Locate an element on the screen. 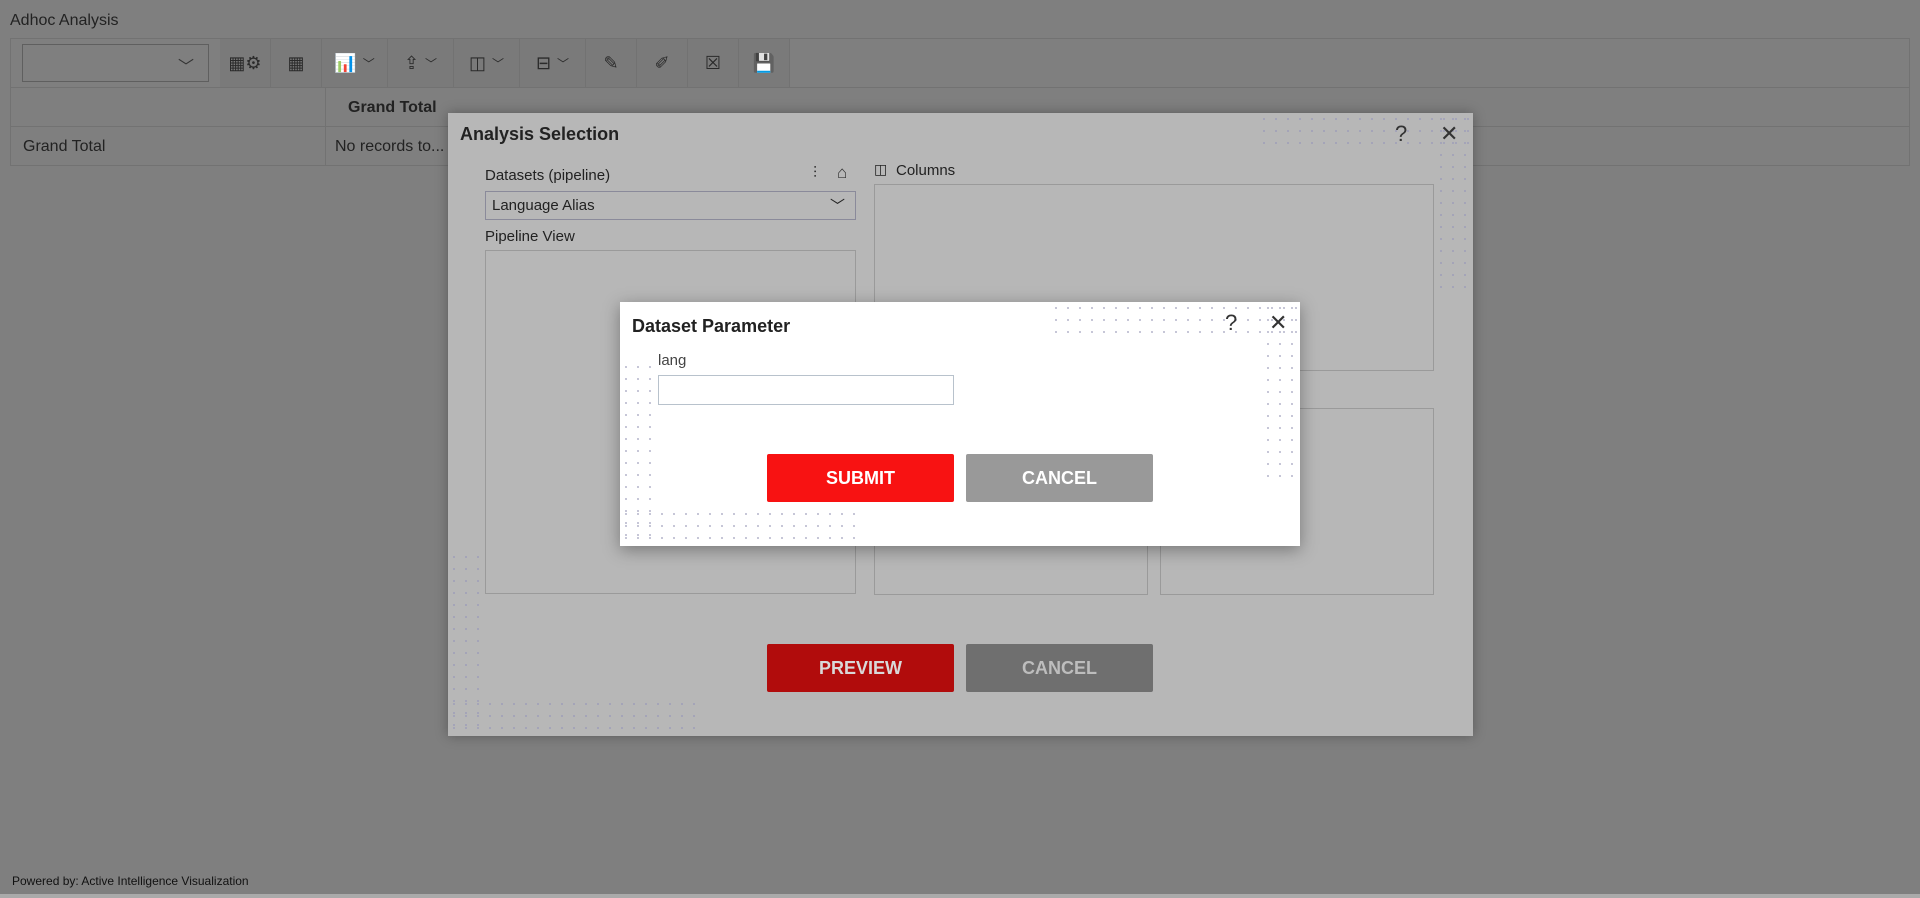  save-icon: 💾 is located at coordinates (764, 62).